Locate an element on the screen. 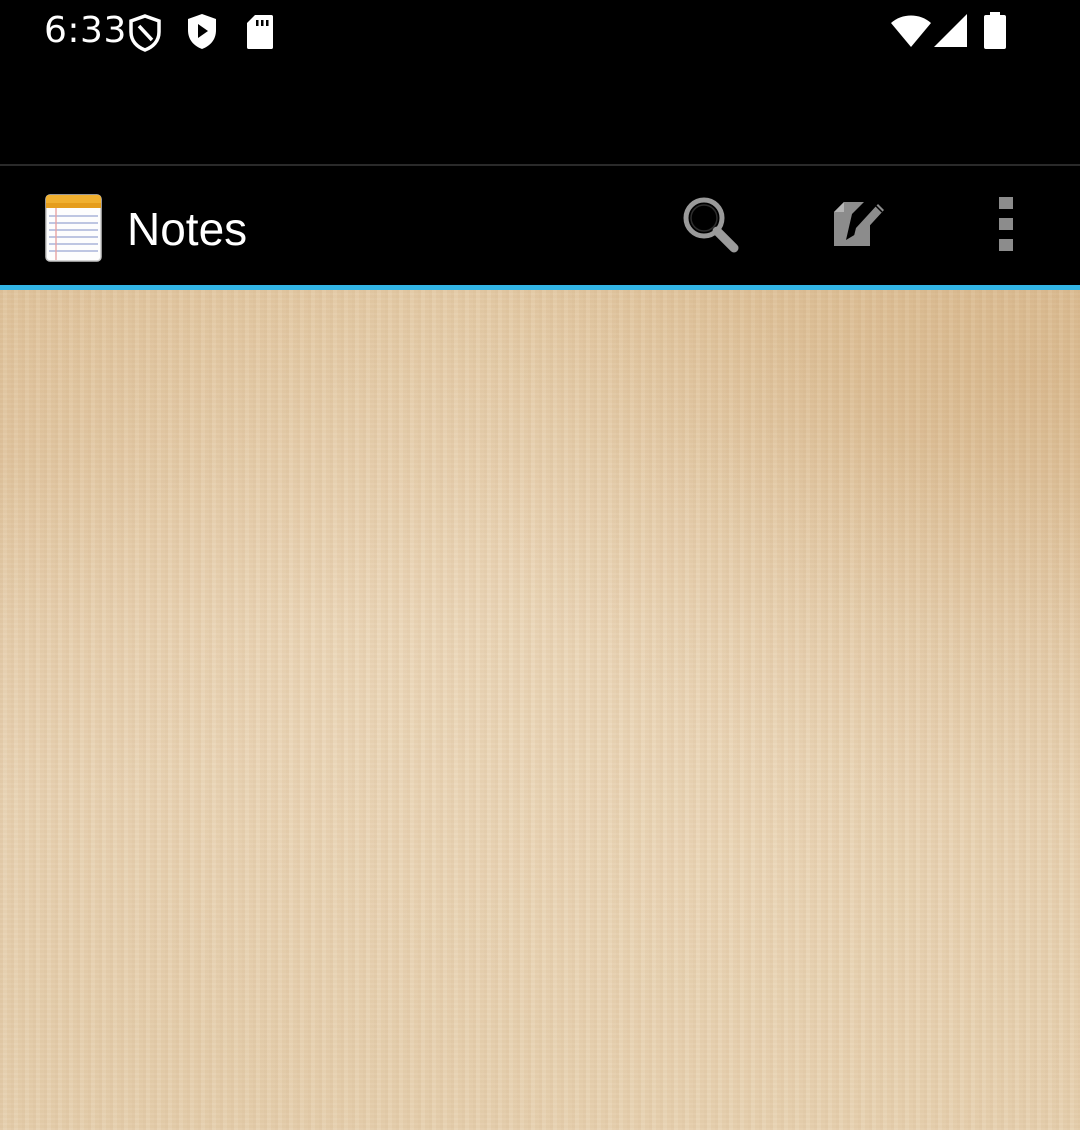  overflow-menu-button is located at coordinates (1006, 226).